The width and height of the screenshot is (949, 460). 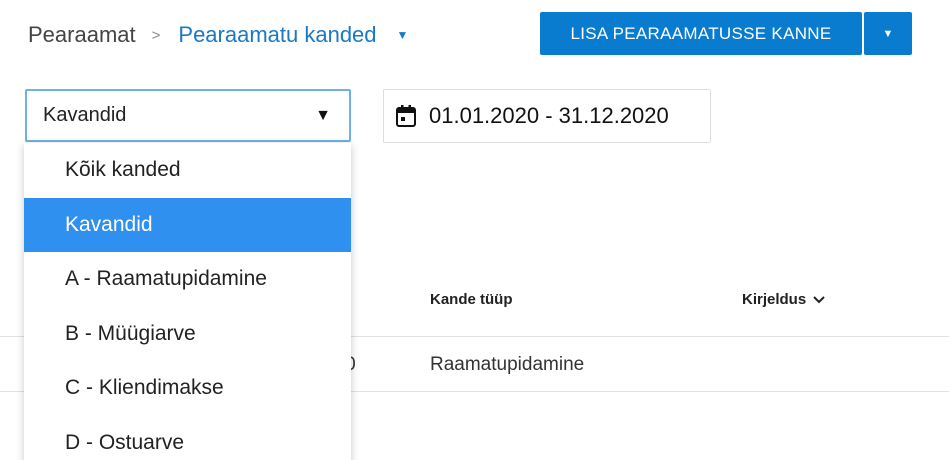 I want to click on add-entry-button: LISA PEARAAMATUSSE KANNE, so click(x=701, y=33).